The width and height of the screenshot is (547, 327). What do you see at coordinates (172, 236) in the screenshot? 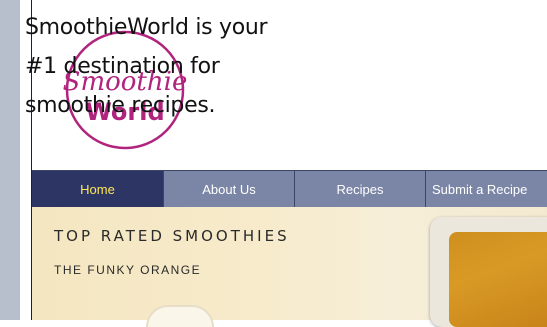
I see `section-heading: TOP RATED SMOOTHIES` at bounding box center [172, 236].